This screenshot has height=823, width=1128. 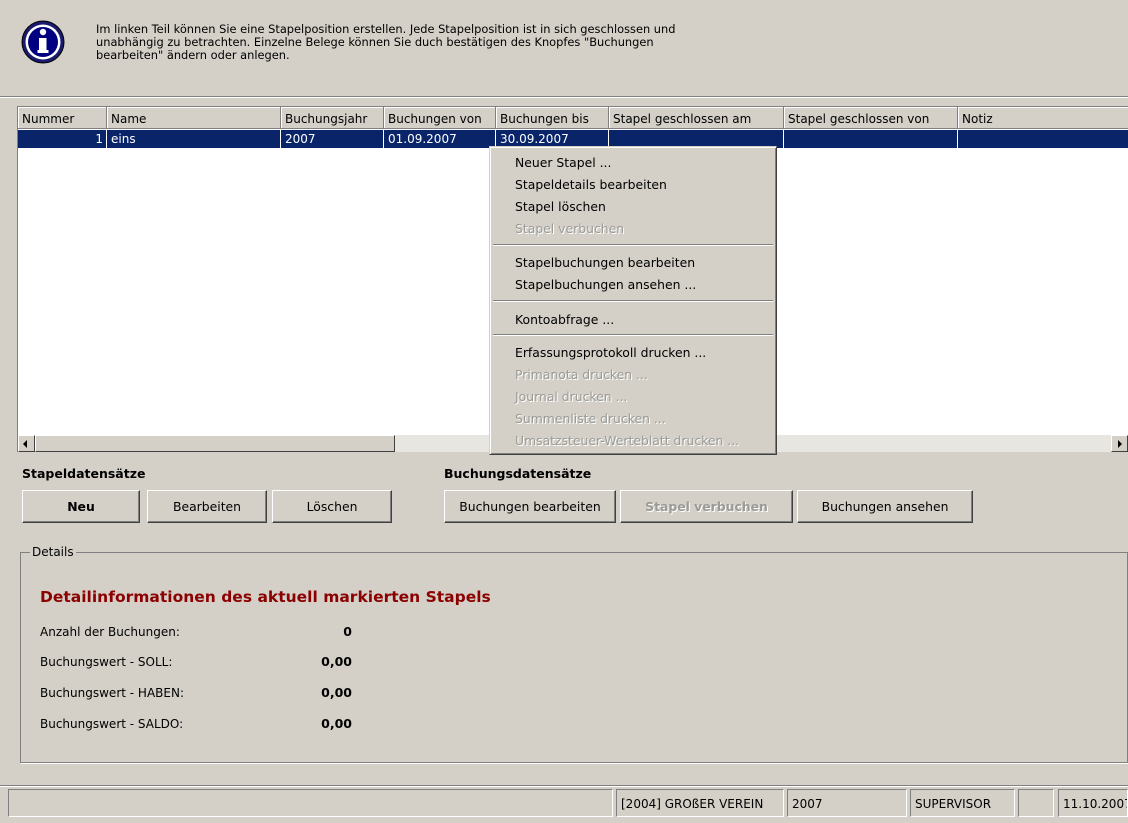 What do you see at coordinates (570, 228) in the screenshot?
I see `menu-item-stapel-verbuchen: Stapel verbuchen` at bounding box center [570, 228].